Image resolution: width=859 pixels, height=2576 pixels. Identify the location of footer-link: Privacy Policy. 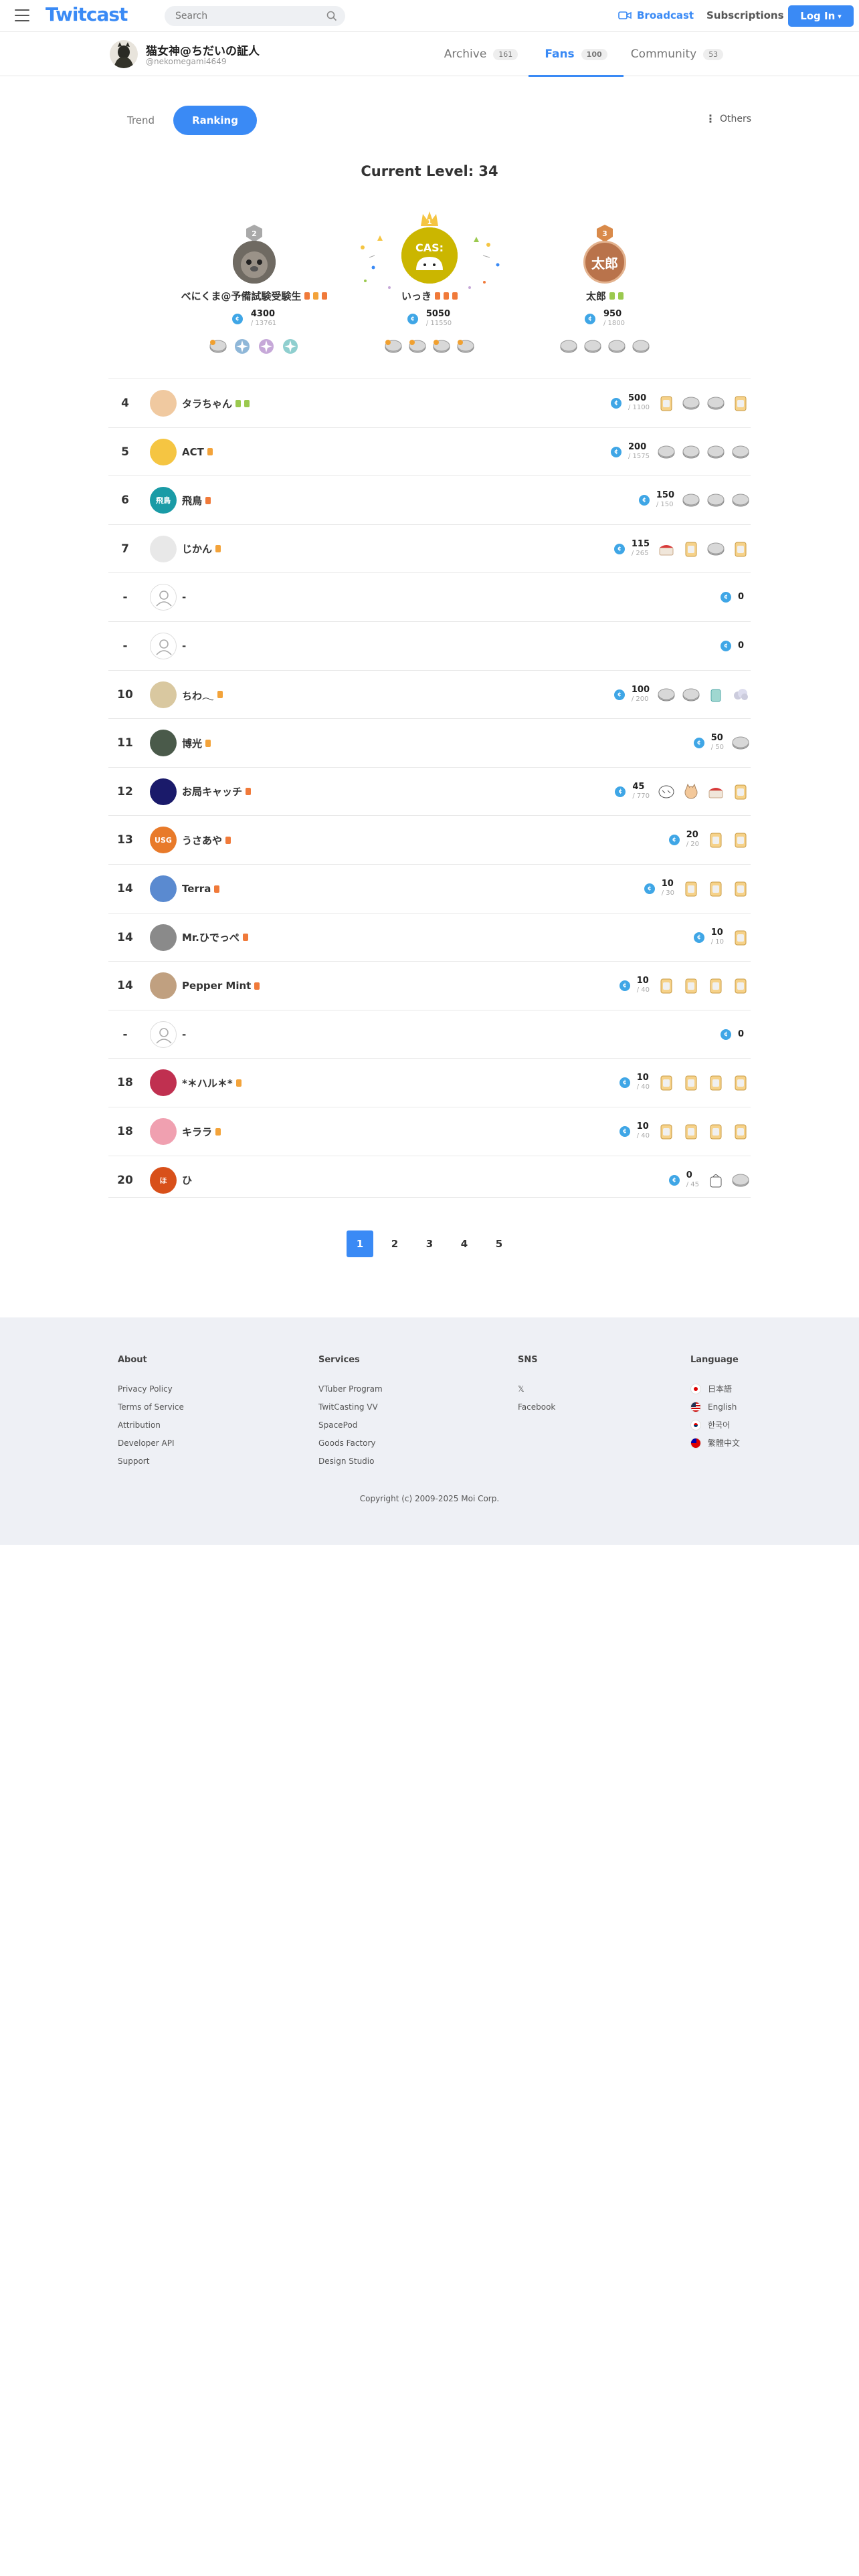
(151, 1389).